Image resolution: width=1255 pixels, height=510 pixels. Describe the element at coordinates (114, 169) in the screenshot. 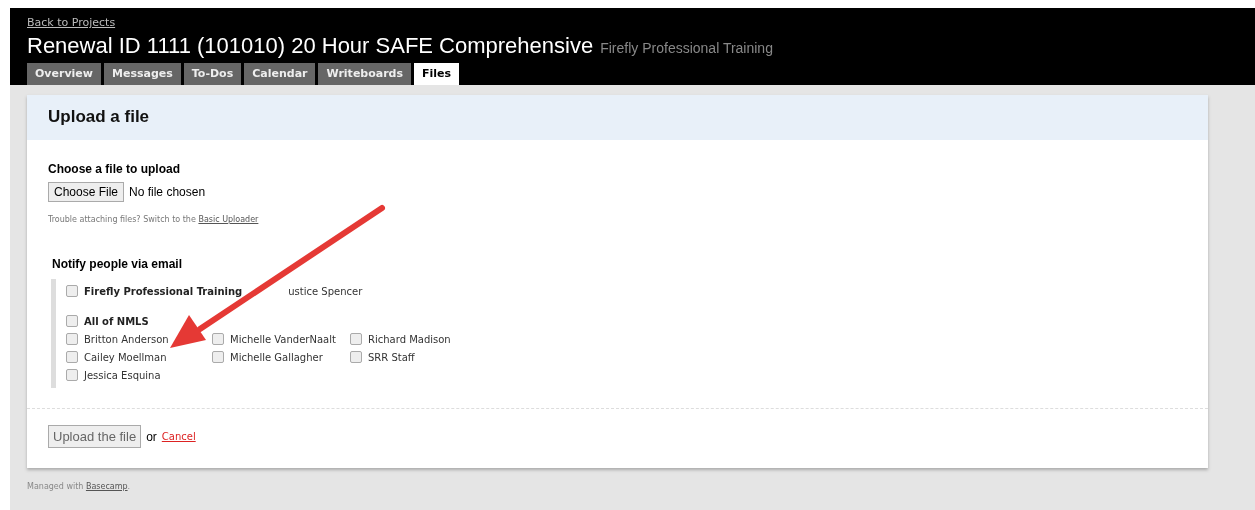

I see `choose-label: Choose a file to upload` at that location.